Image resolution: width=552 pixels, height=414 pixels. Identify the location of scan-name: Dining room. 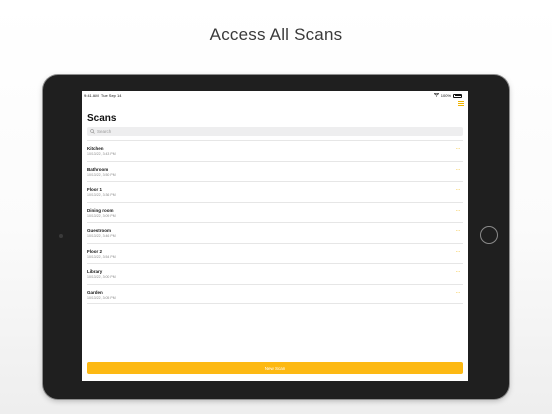
(100, 210).